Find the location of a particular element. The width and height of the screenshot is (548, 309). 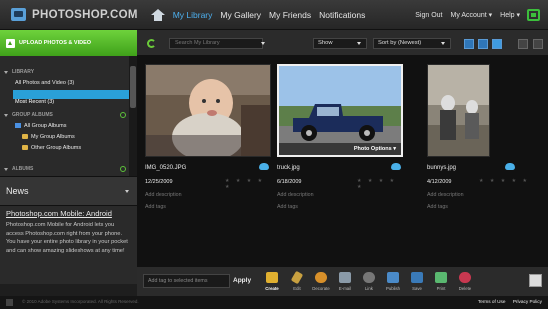

photo-options-menu: Photo Options ▾ is located at coordinates (340, 149).